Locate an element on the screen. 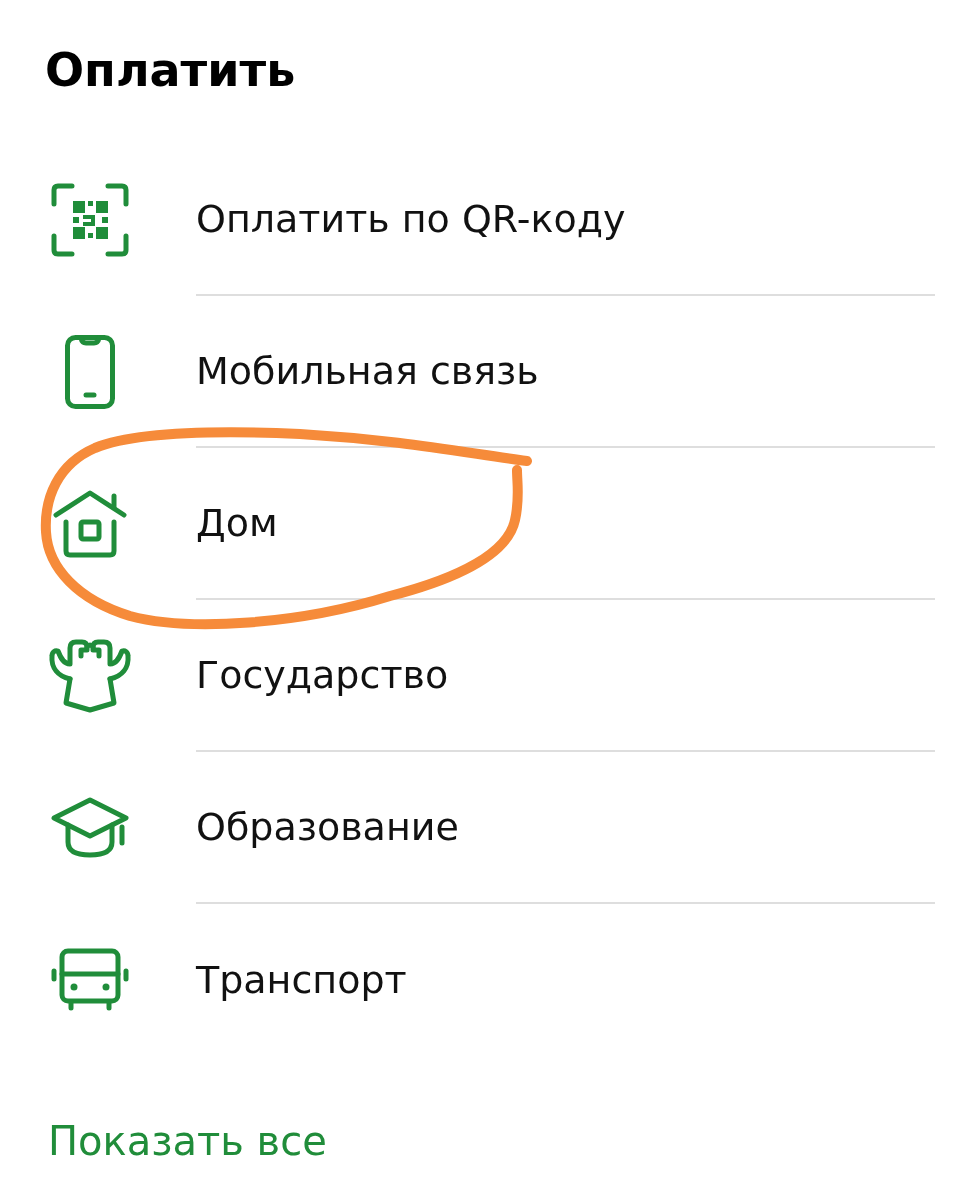 This screenshot has width=979, height=1200. qr-scan-icon is located at coordinates (90, 220).